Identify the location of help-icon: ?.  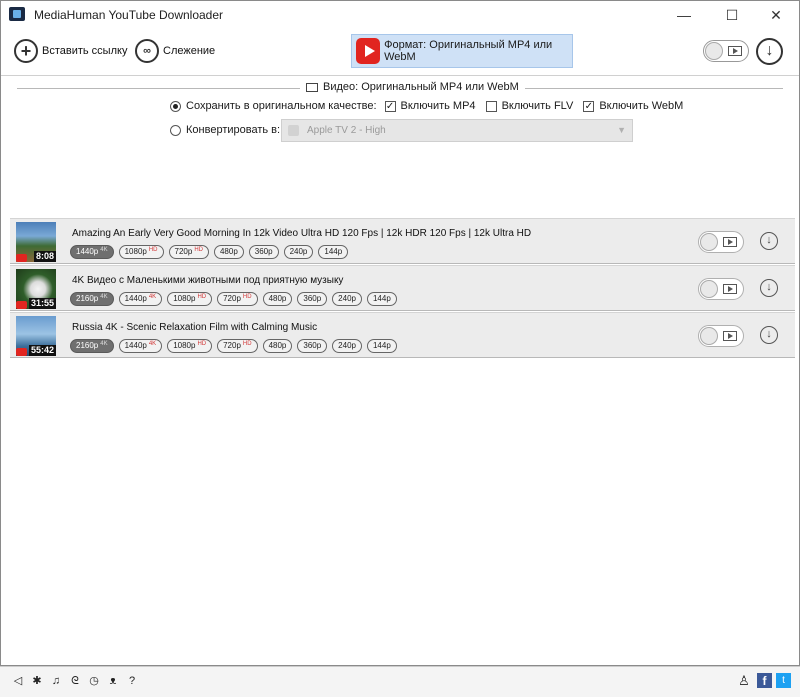
(132, 681).